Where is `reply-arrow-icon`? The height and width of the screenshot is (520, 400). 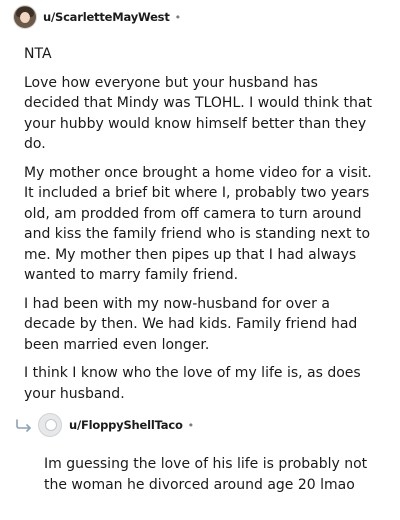 reply-arrow-icon is located at coordinates (23, 425).